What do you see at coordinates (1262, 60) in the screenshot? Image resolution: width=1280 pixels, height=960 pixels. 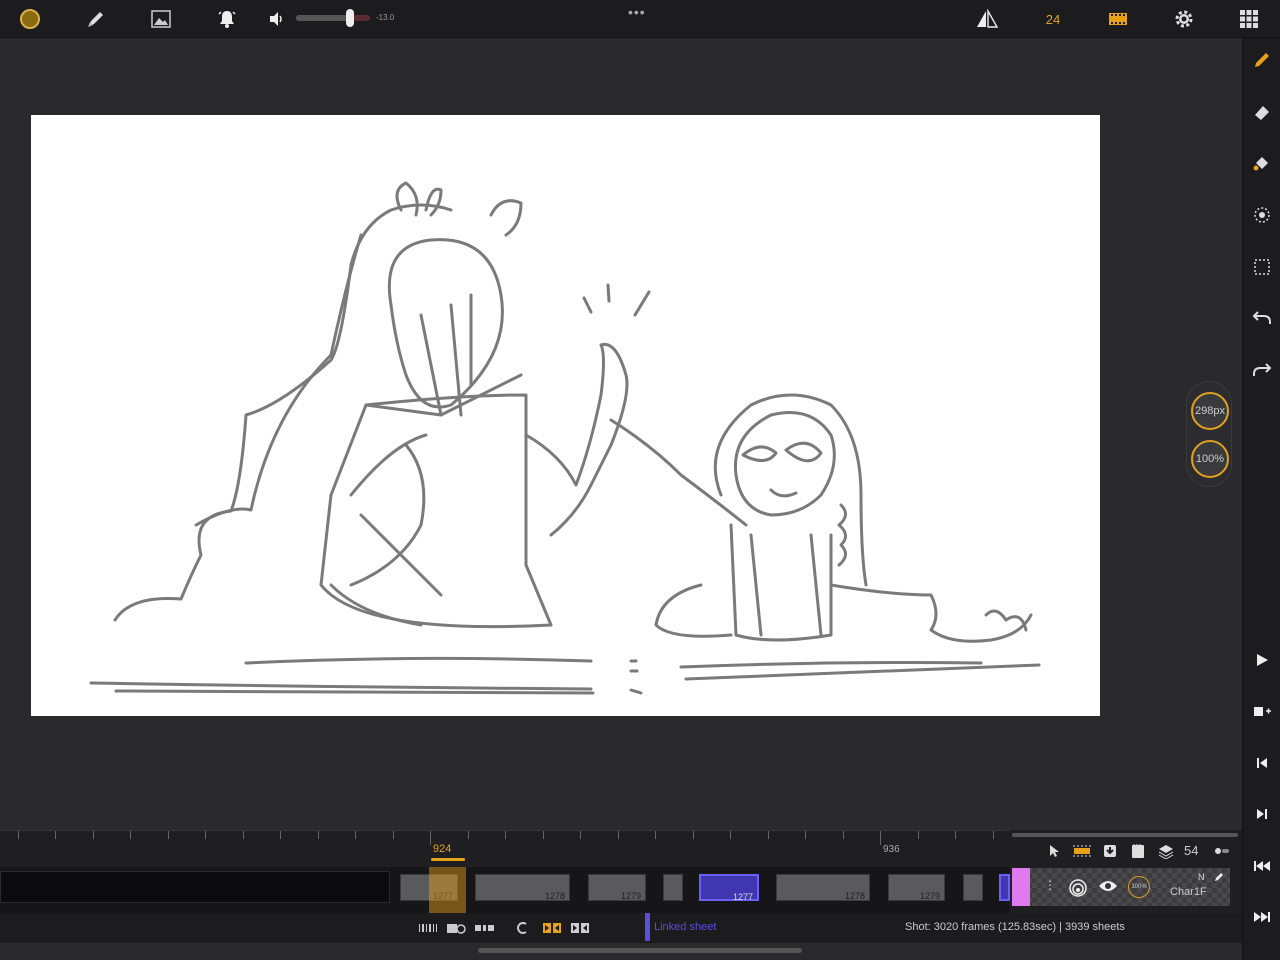 I see `pencil-tool-button` at bounding box center [1262, 60].